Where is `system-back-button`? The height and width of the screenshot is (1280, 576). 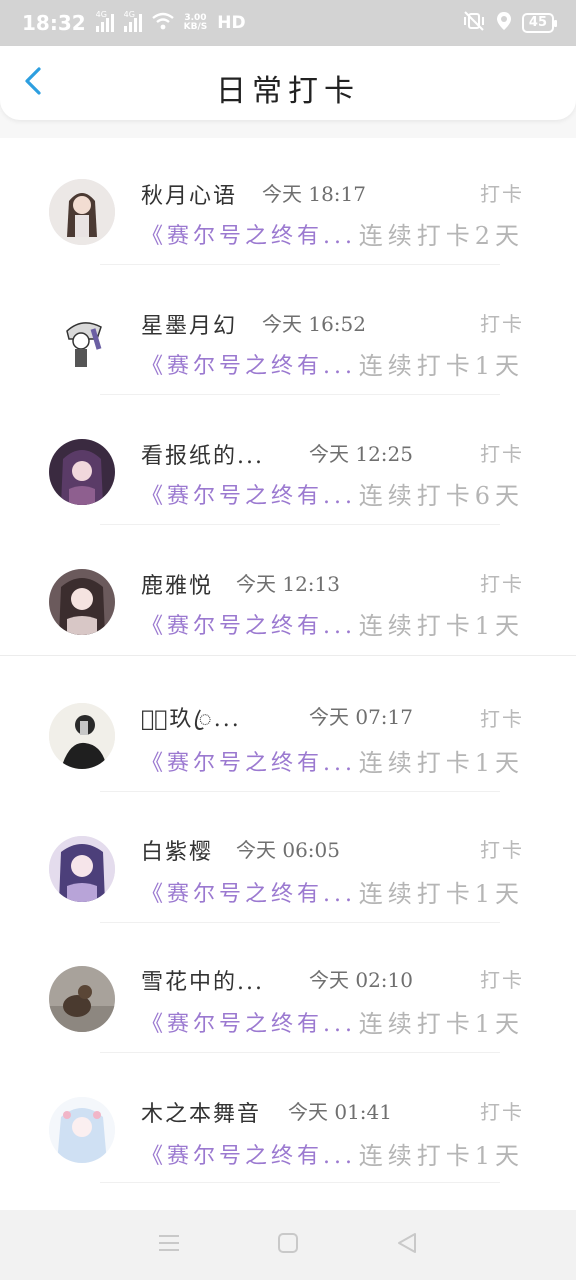 system-back-button is located at coordinates (407, 1245).